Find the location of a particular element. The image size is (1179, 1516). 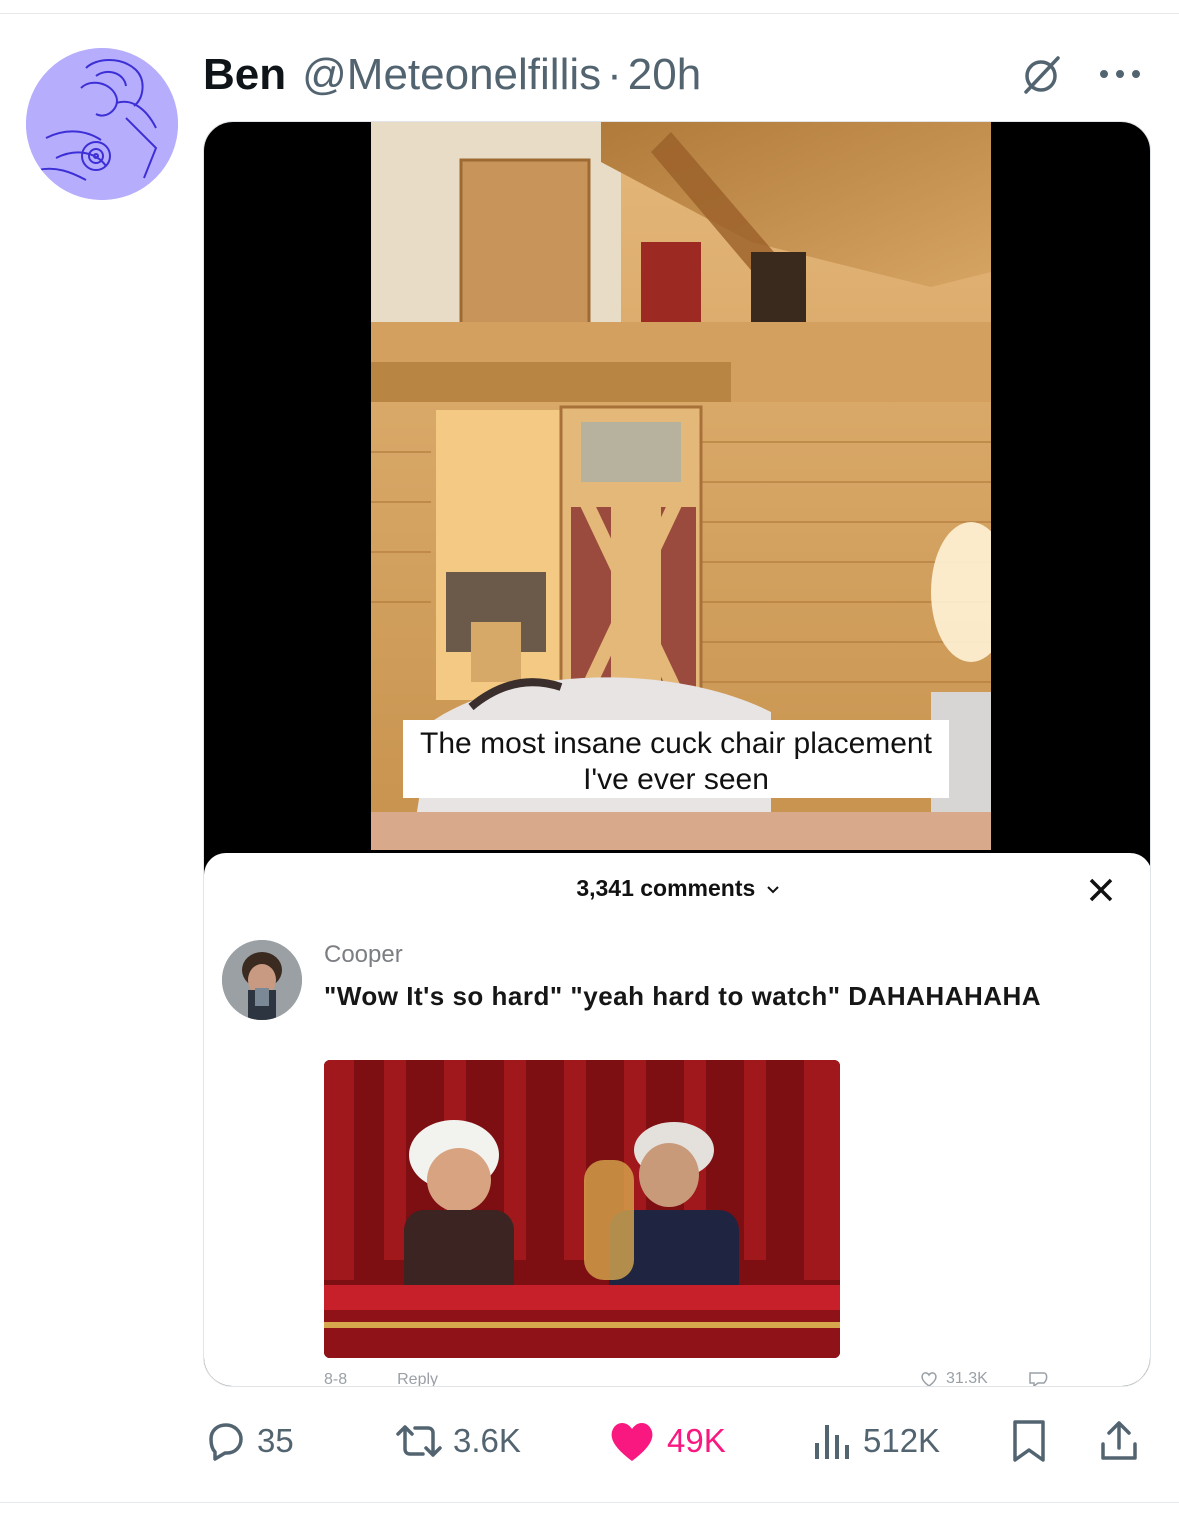

comment-like-count: 31.3K is located at coordinates (967, 1378).